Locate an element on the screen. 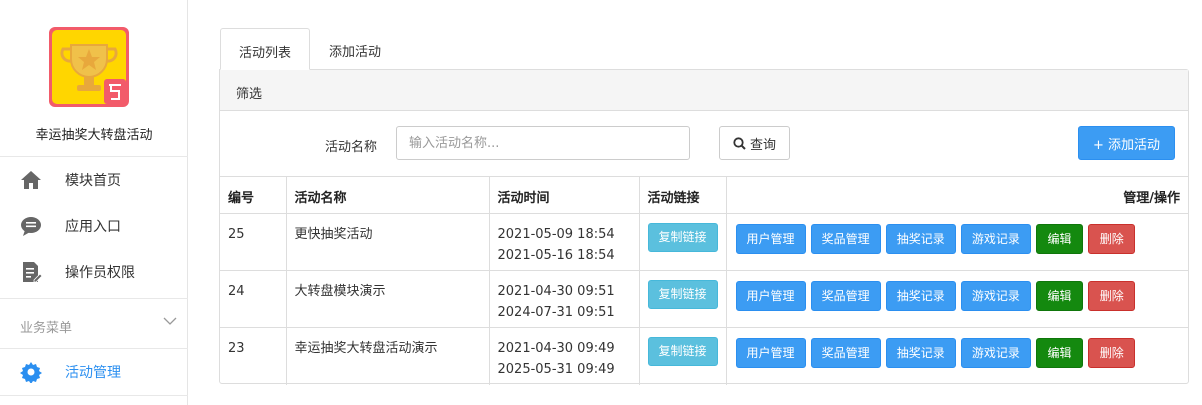  search-button: 查询 is located at coordinates (754, 143).